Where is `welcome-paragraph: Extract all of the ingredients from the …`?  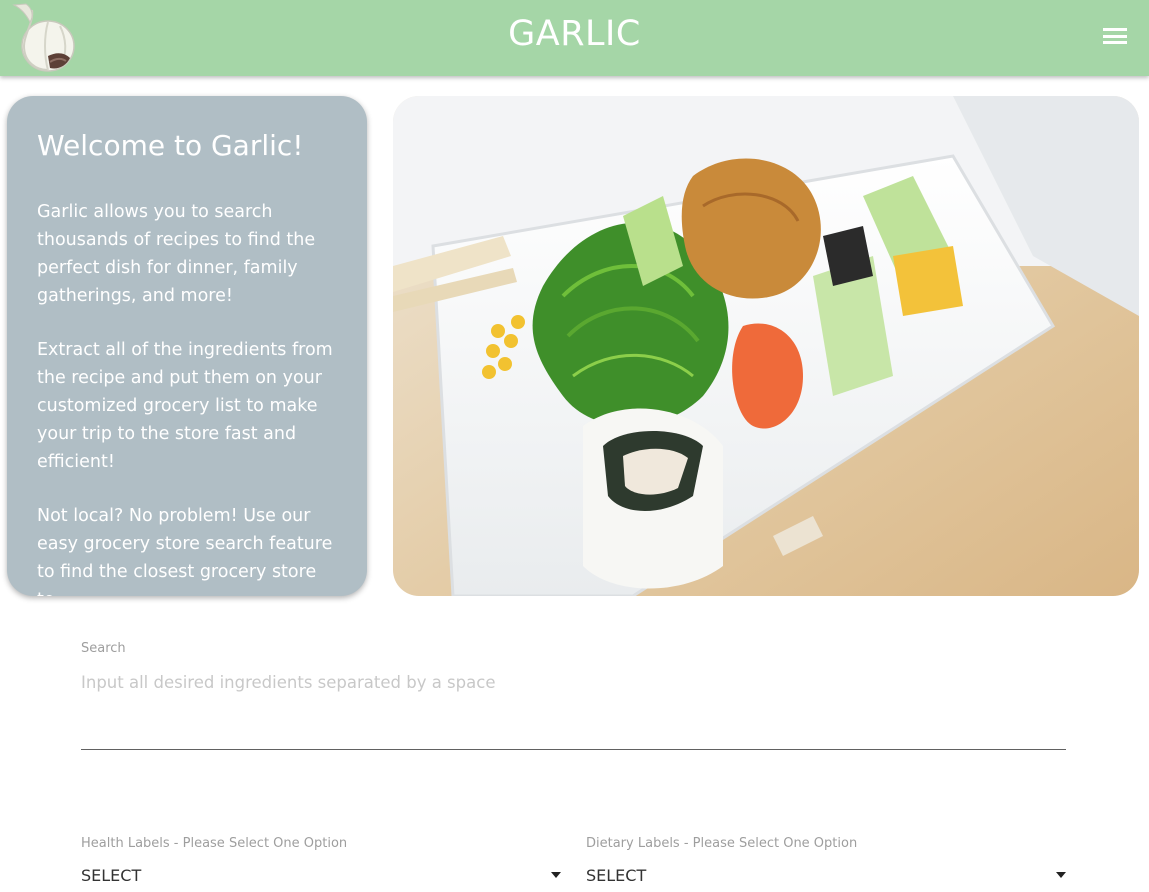
welcome-paragraph: Extract all of the ingredients from the … is located at coordinates (185, 406).